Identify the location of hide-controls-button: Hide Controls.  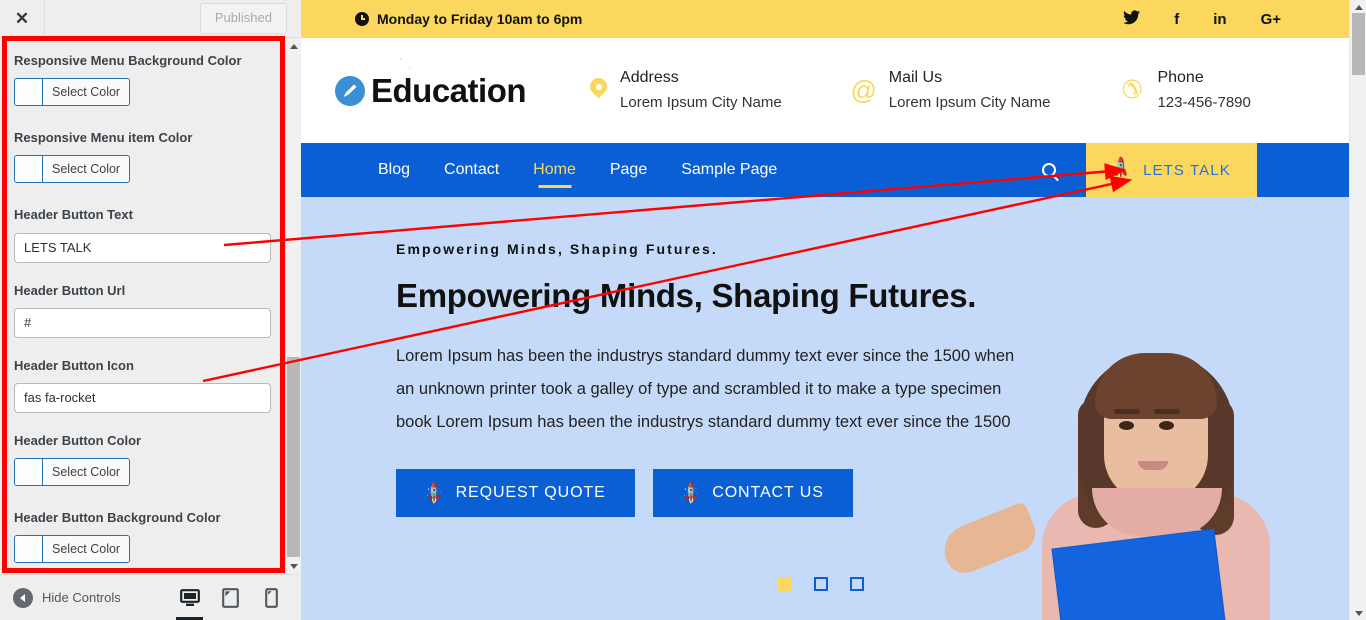
(67, 597).